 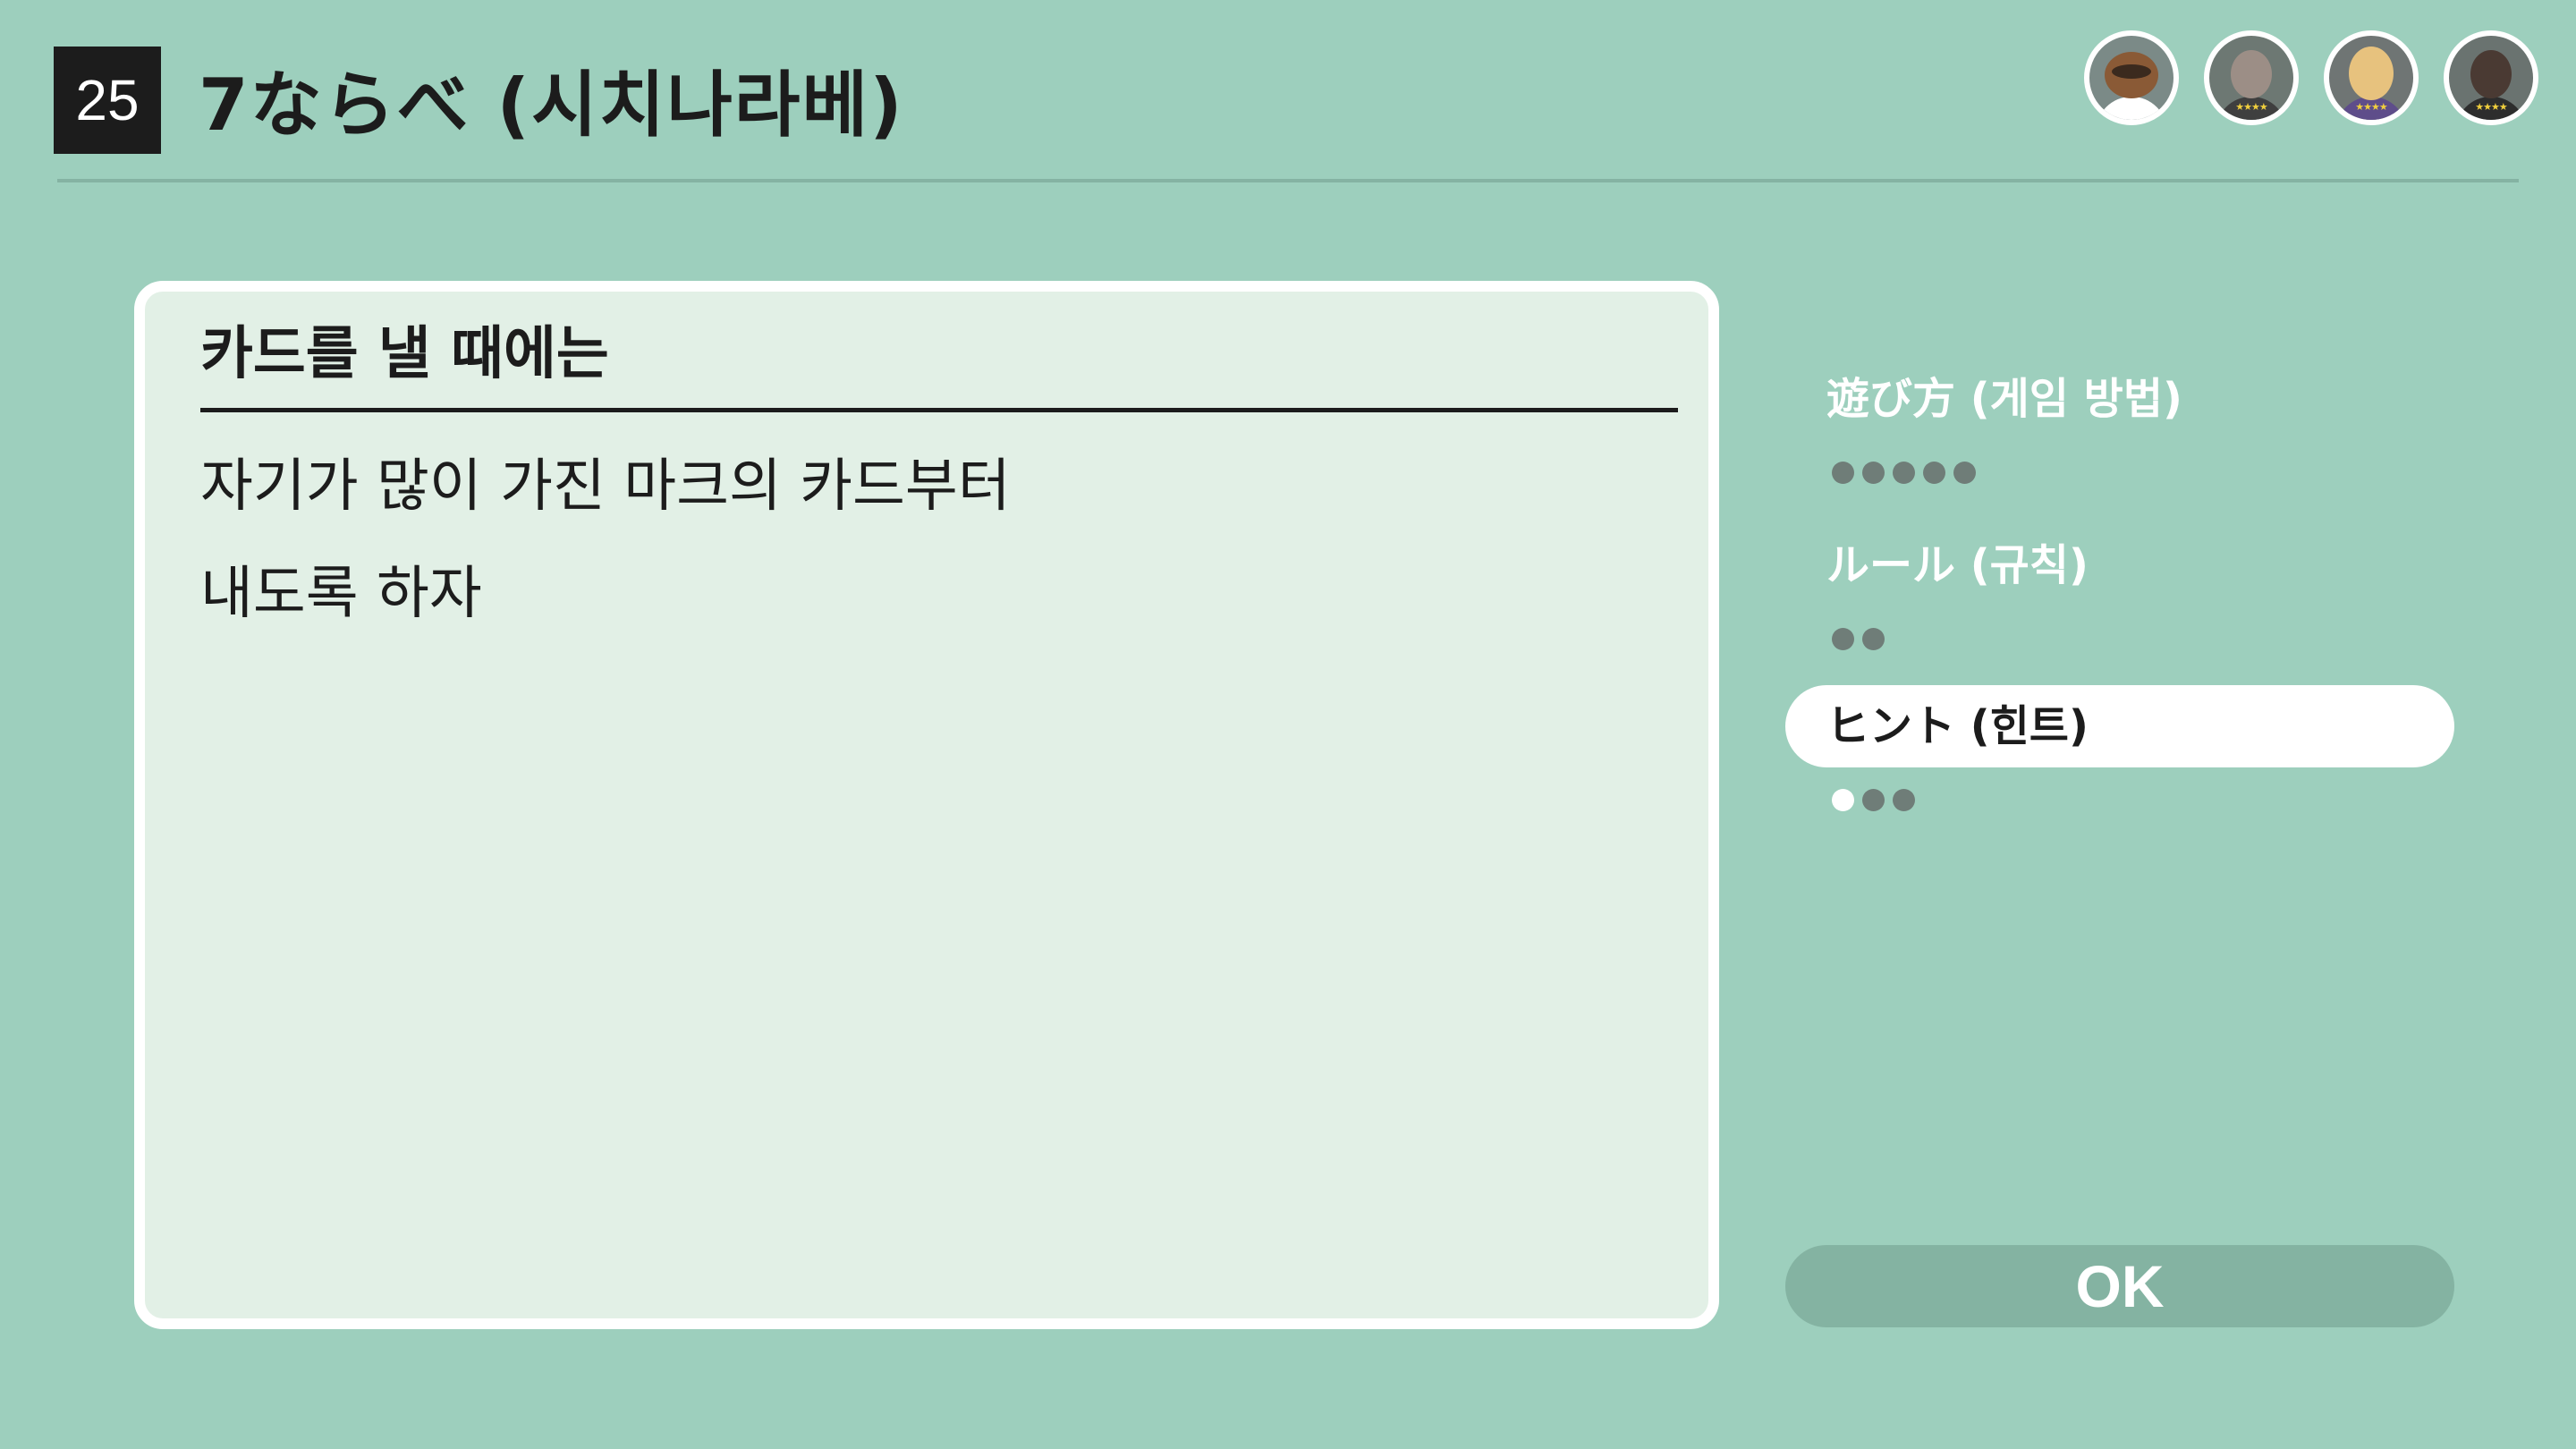 What do you see at coordinates (2251, 77) in the screenshot?
I see `bearded-man-avatar-icon: ★★★★` at bounding box center [2251, 77].